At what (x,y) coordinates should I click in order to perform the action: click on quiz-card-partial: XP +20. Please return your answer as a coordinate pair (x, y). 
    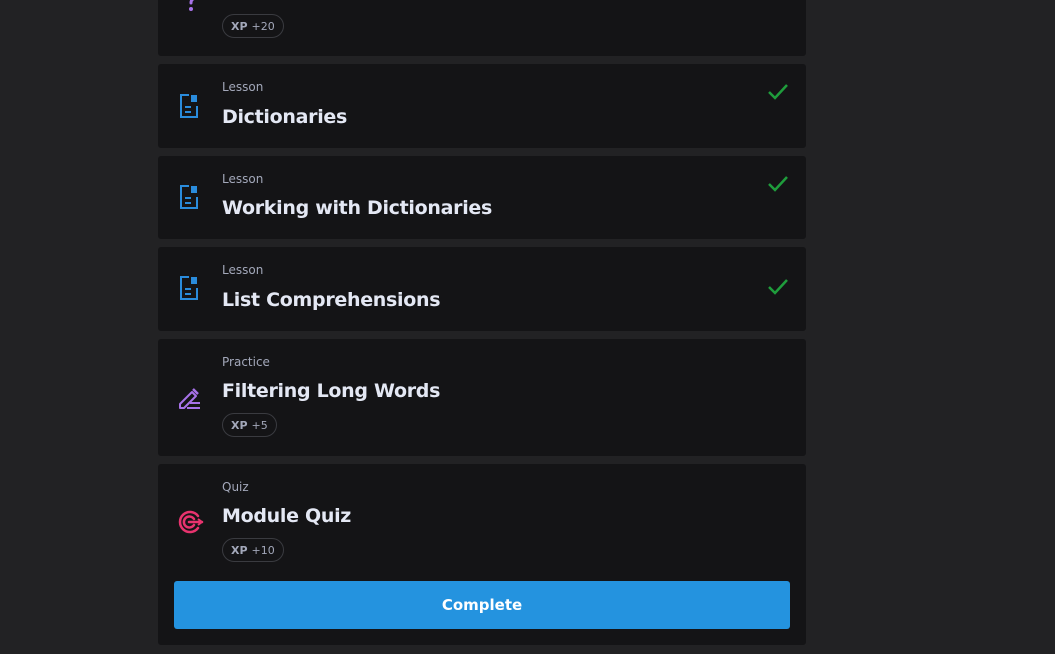
    Looking at the image, I should click on (482, 28).